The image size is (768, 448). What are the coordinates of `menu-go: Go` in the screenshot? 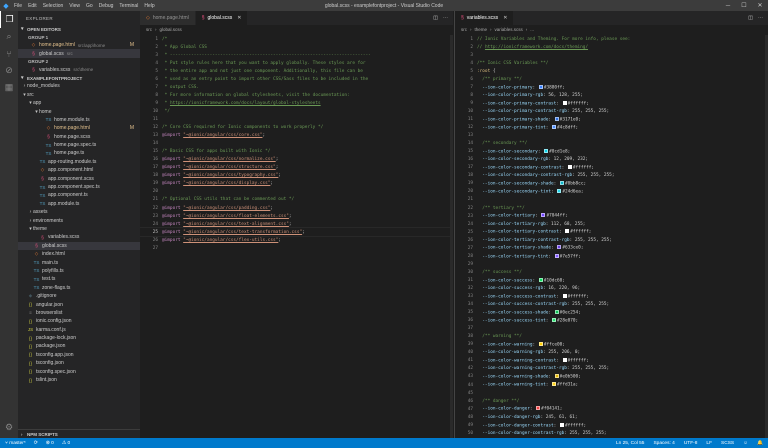 It's located at (89, 6).